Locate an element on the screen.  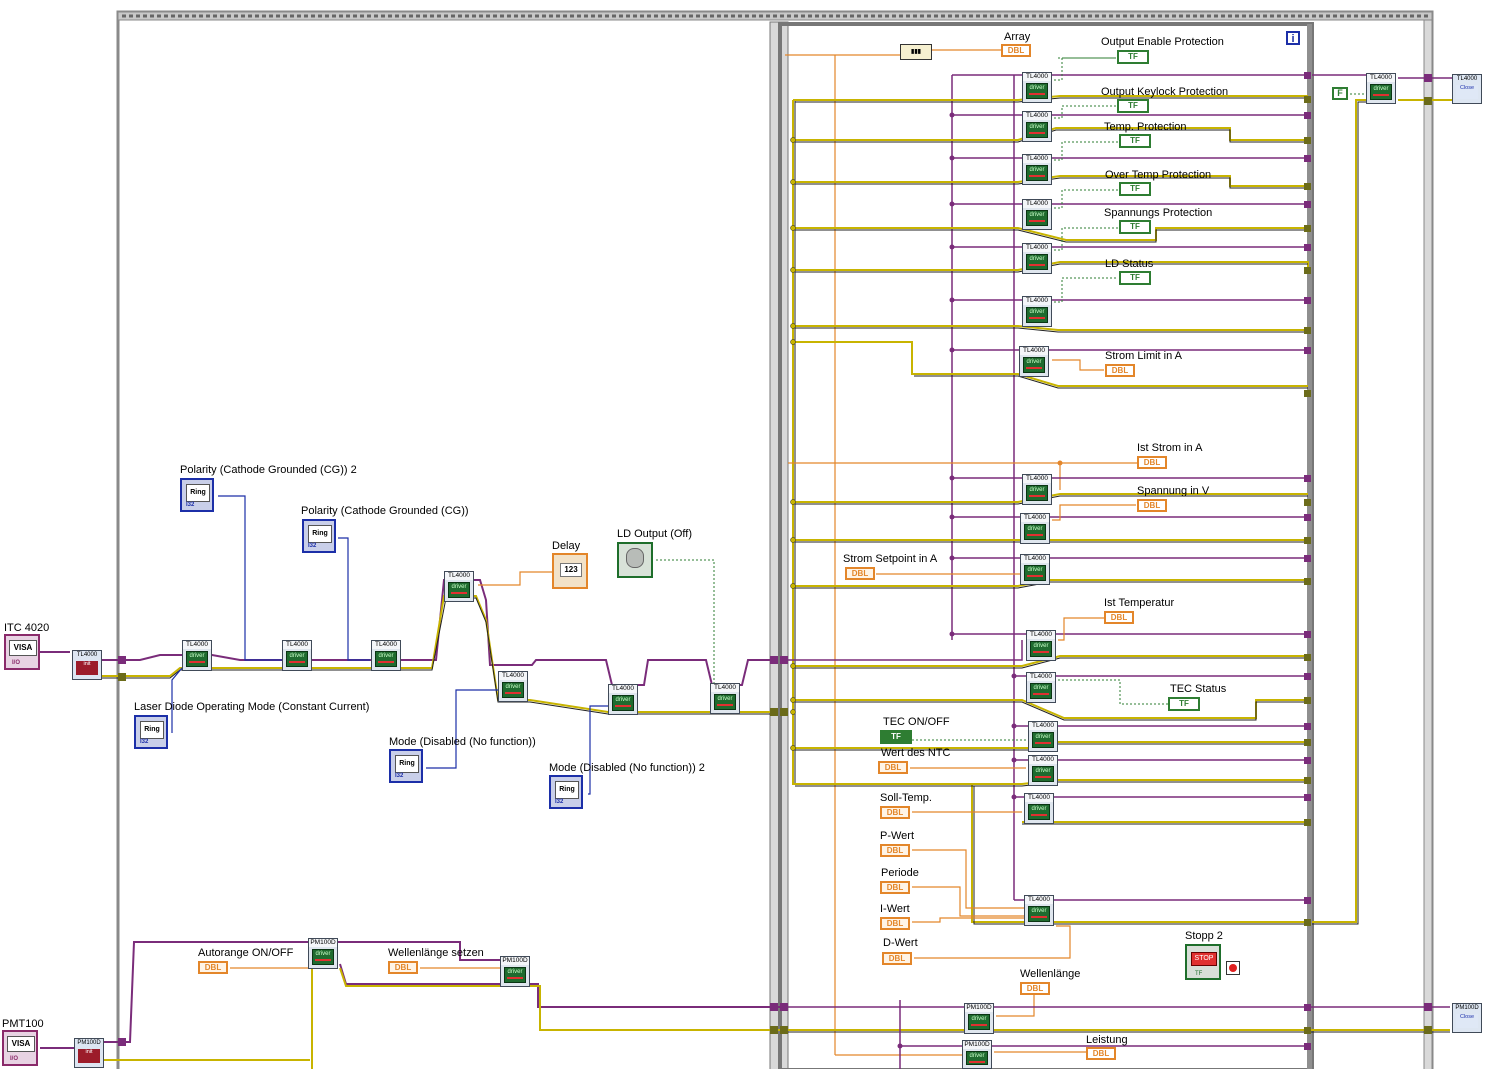
i-wert-control: DBL is located at coordinates (895, 923).